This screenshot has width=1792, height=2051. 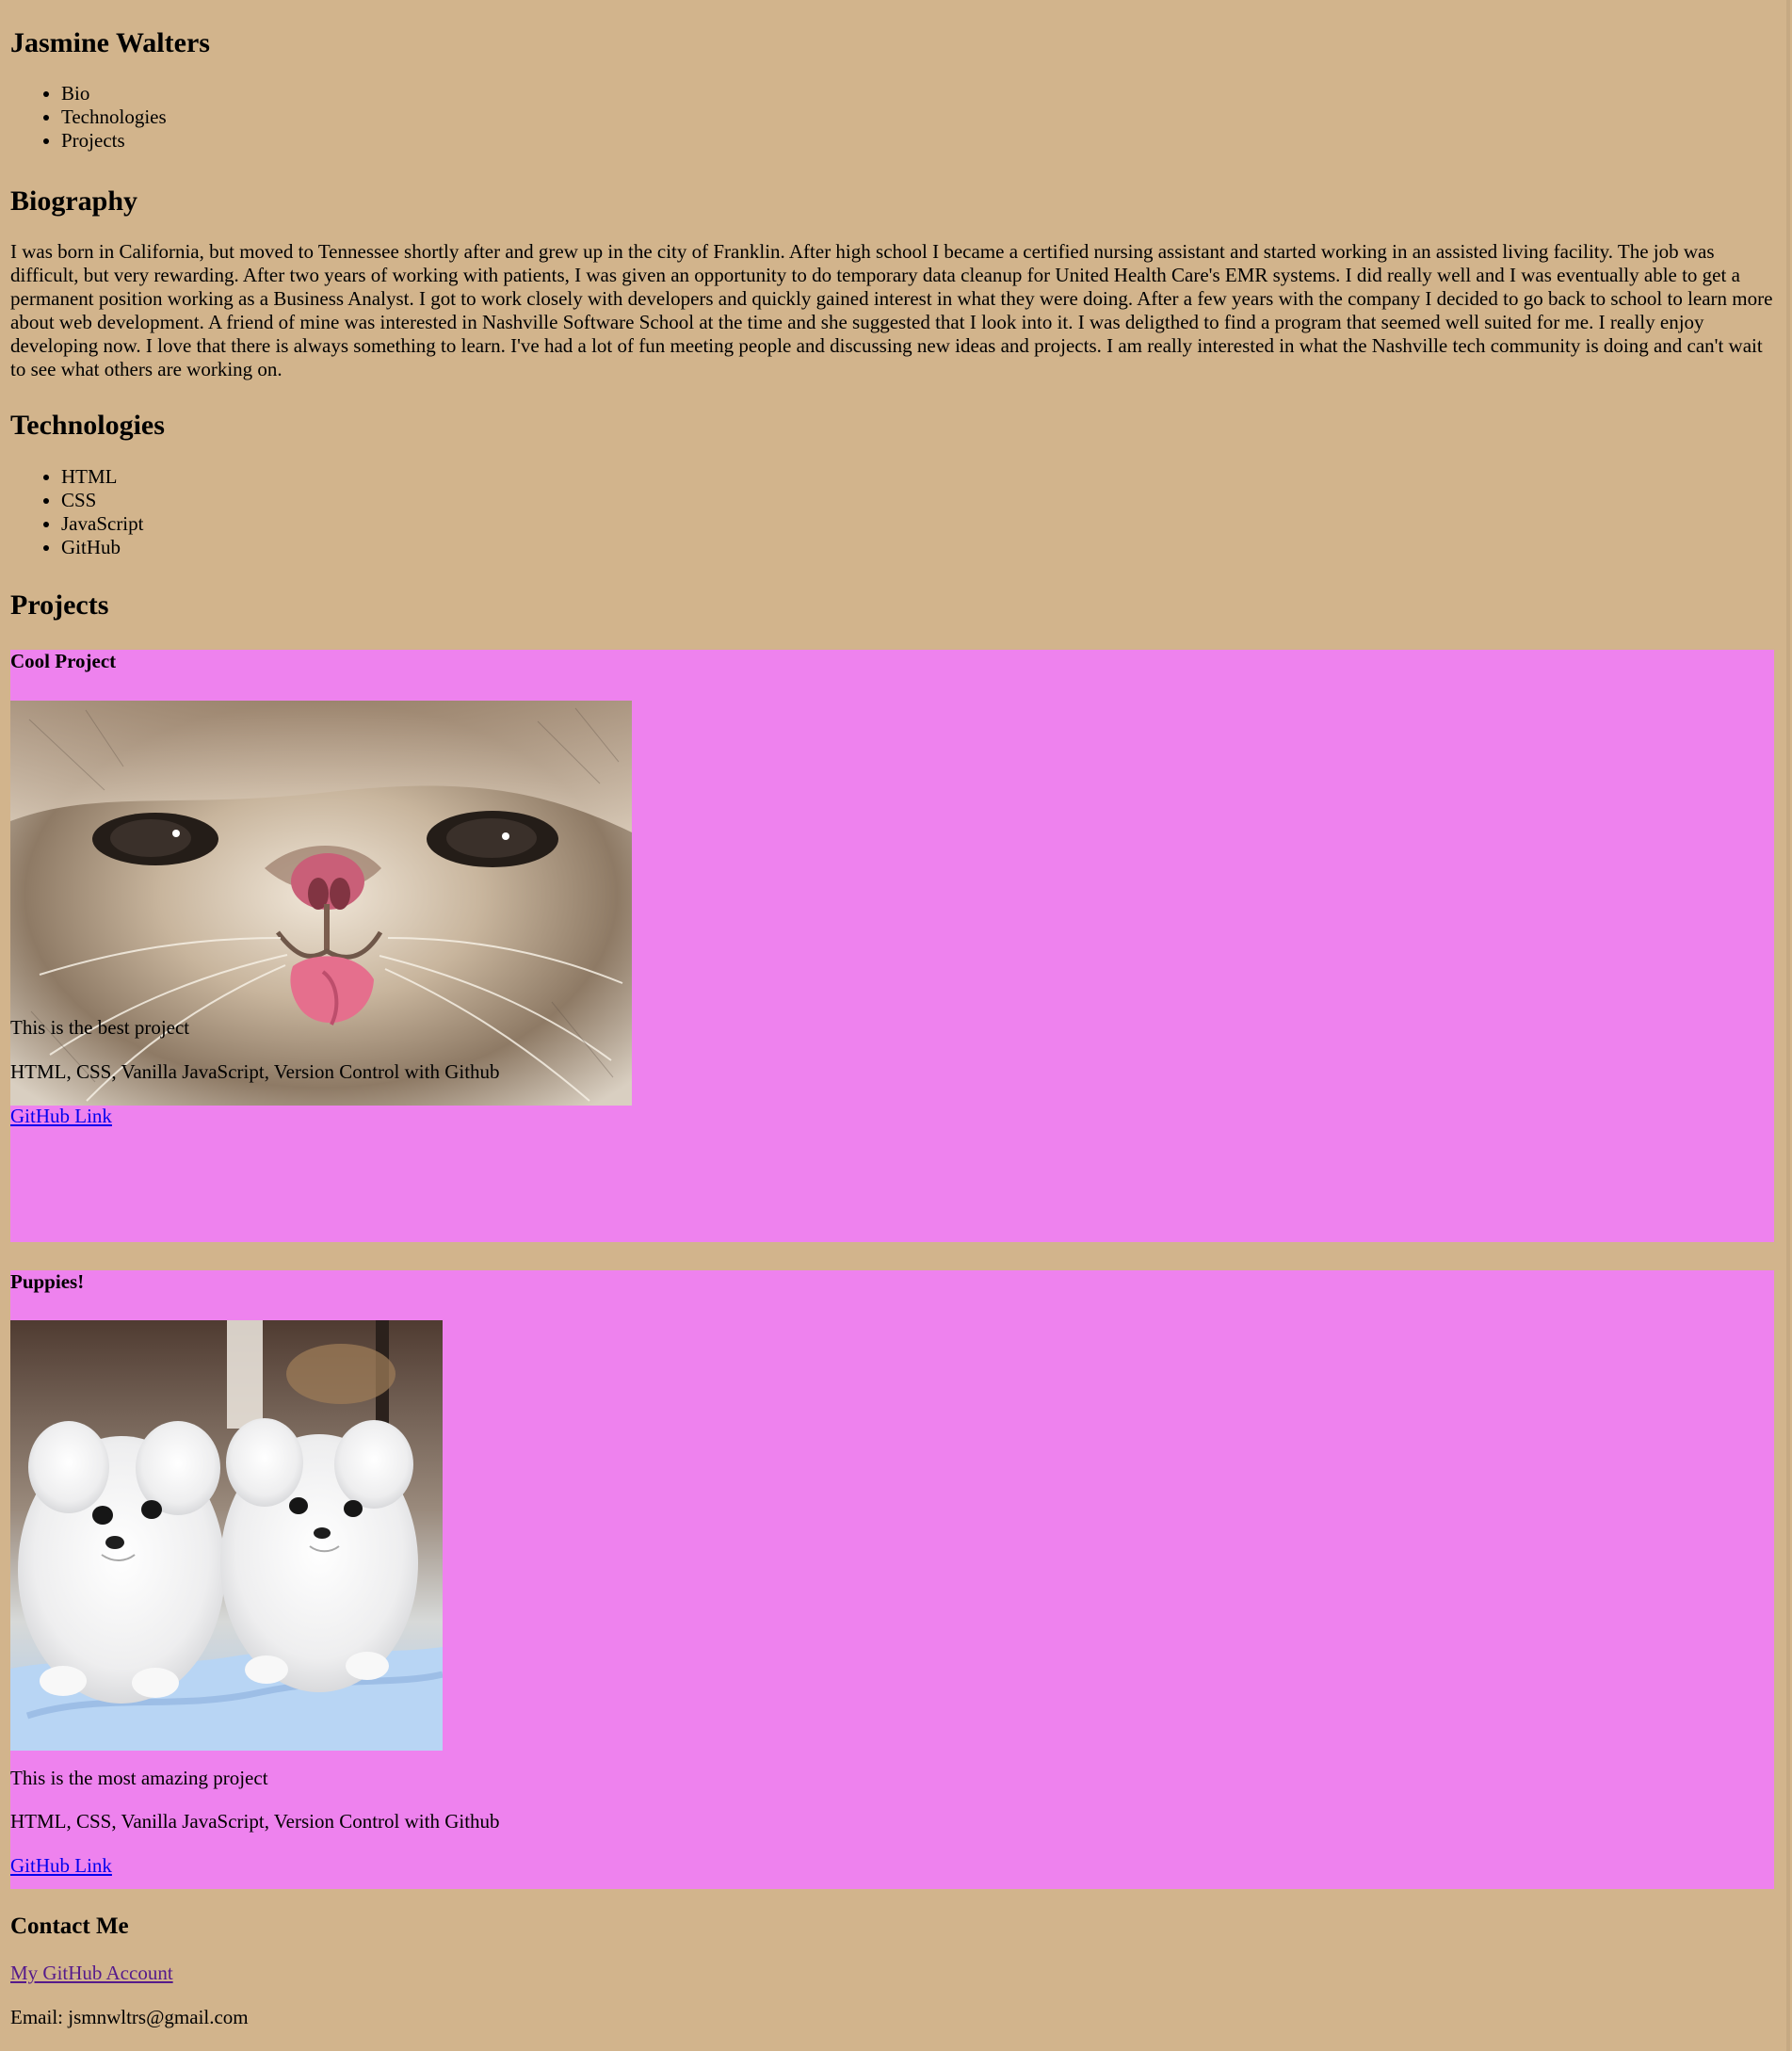 I want to click on github-account-link: My GitHub Account, so click(x=91, y=1973).